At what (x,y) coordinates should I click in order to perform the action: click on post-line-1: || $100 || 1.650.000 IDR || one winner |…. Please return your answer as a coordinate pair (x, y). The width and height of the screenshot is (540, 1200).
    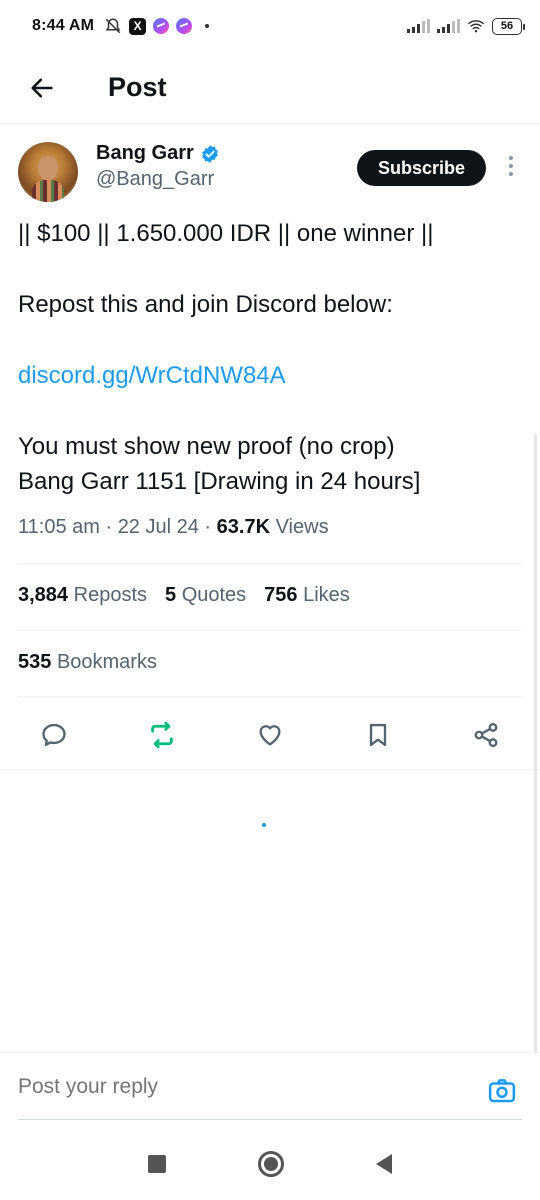
    Looking at the image, I should click on (226, 233).